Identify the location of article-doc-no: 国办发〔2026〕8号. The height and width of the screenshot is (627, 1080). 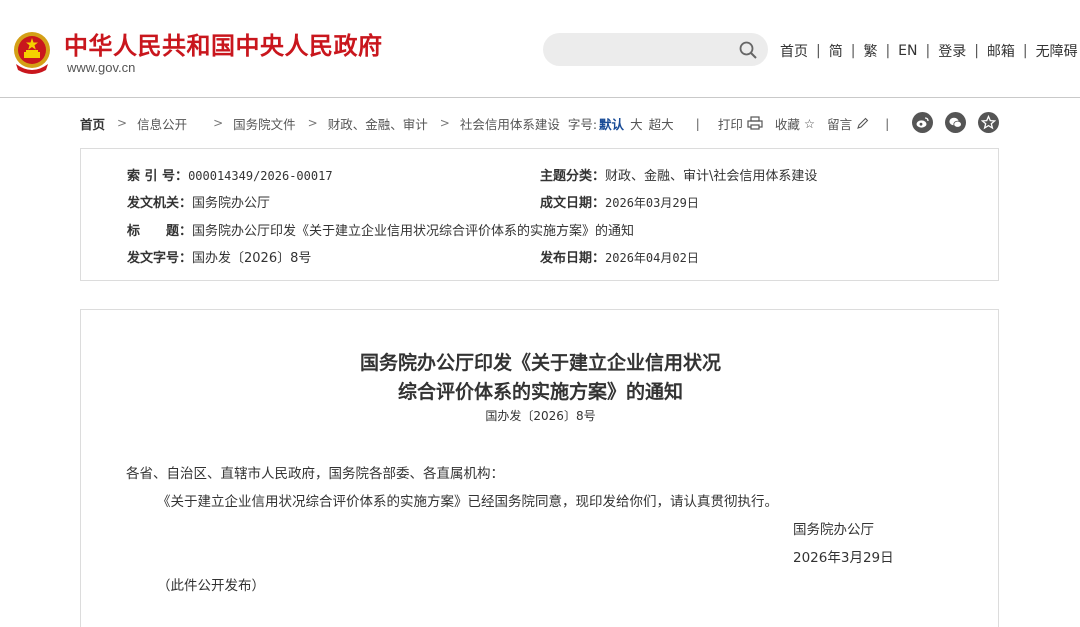
(540, 416).